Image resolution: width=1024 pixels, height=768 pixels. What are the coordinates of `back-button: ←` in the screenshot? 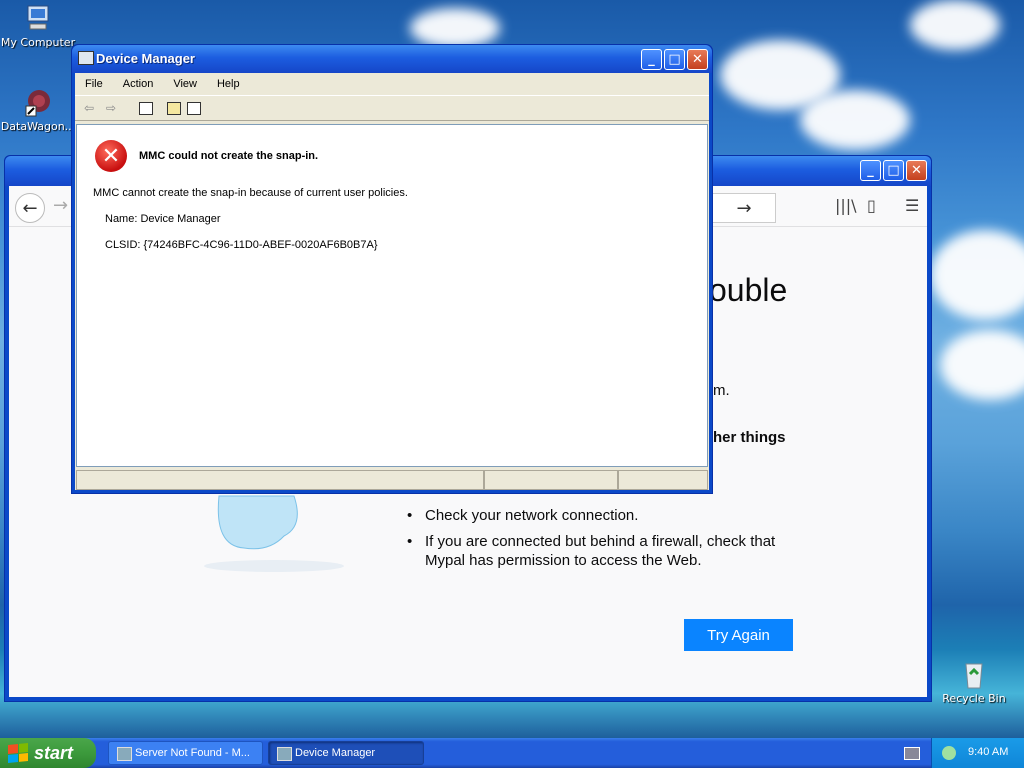 It's located at (30, 208).